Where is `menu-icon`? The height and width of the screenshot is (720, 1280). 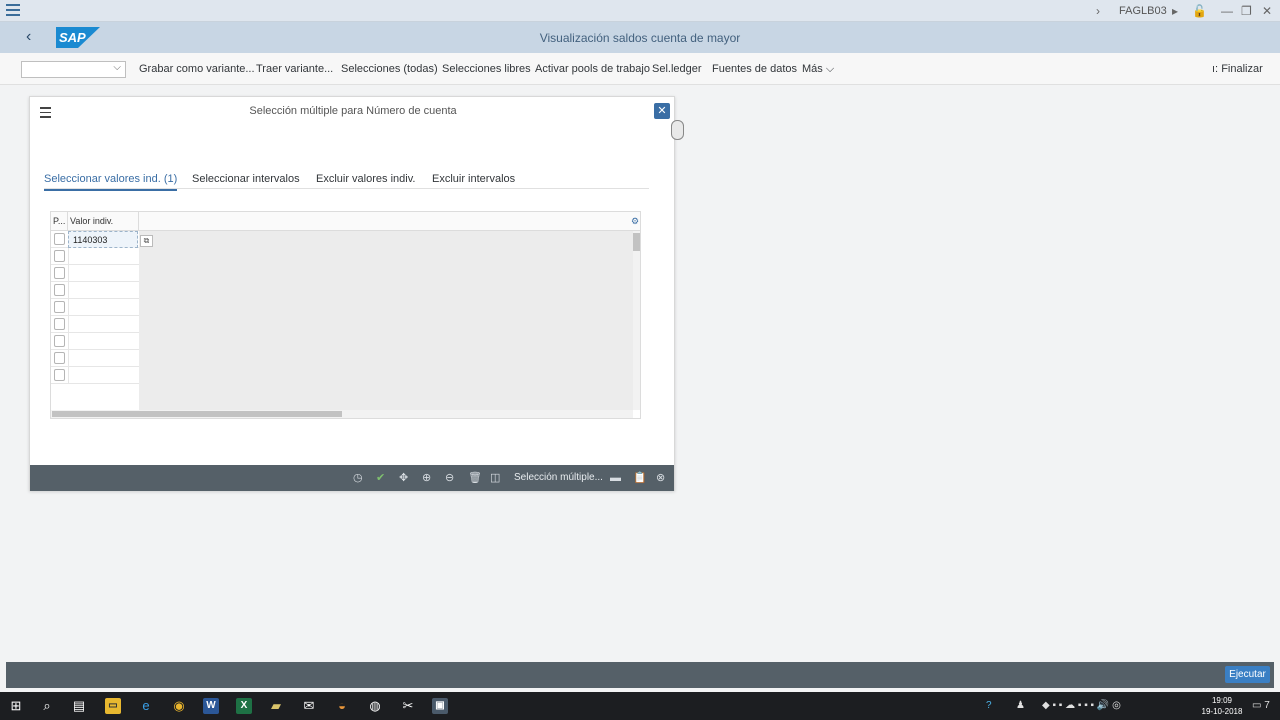 menu-icon is located at coordinates (13, 11).